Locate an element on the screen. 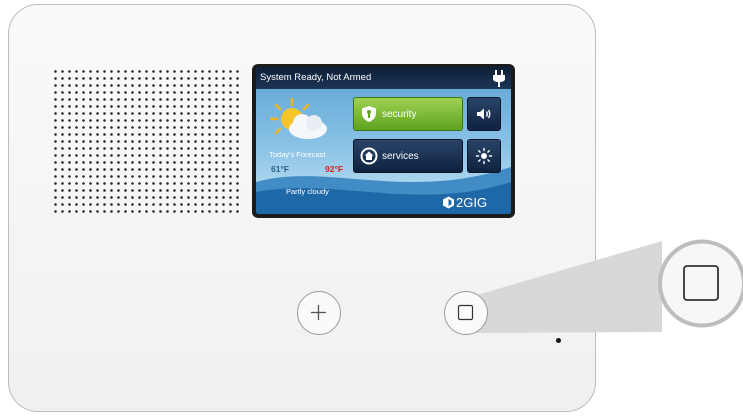 This screenshot has width=743, height=417. home-button is located at coordinates (466, 313).